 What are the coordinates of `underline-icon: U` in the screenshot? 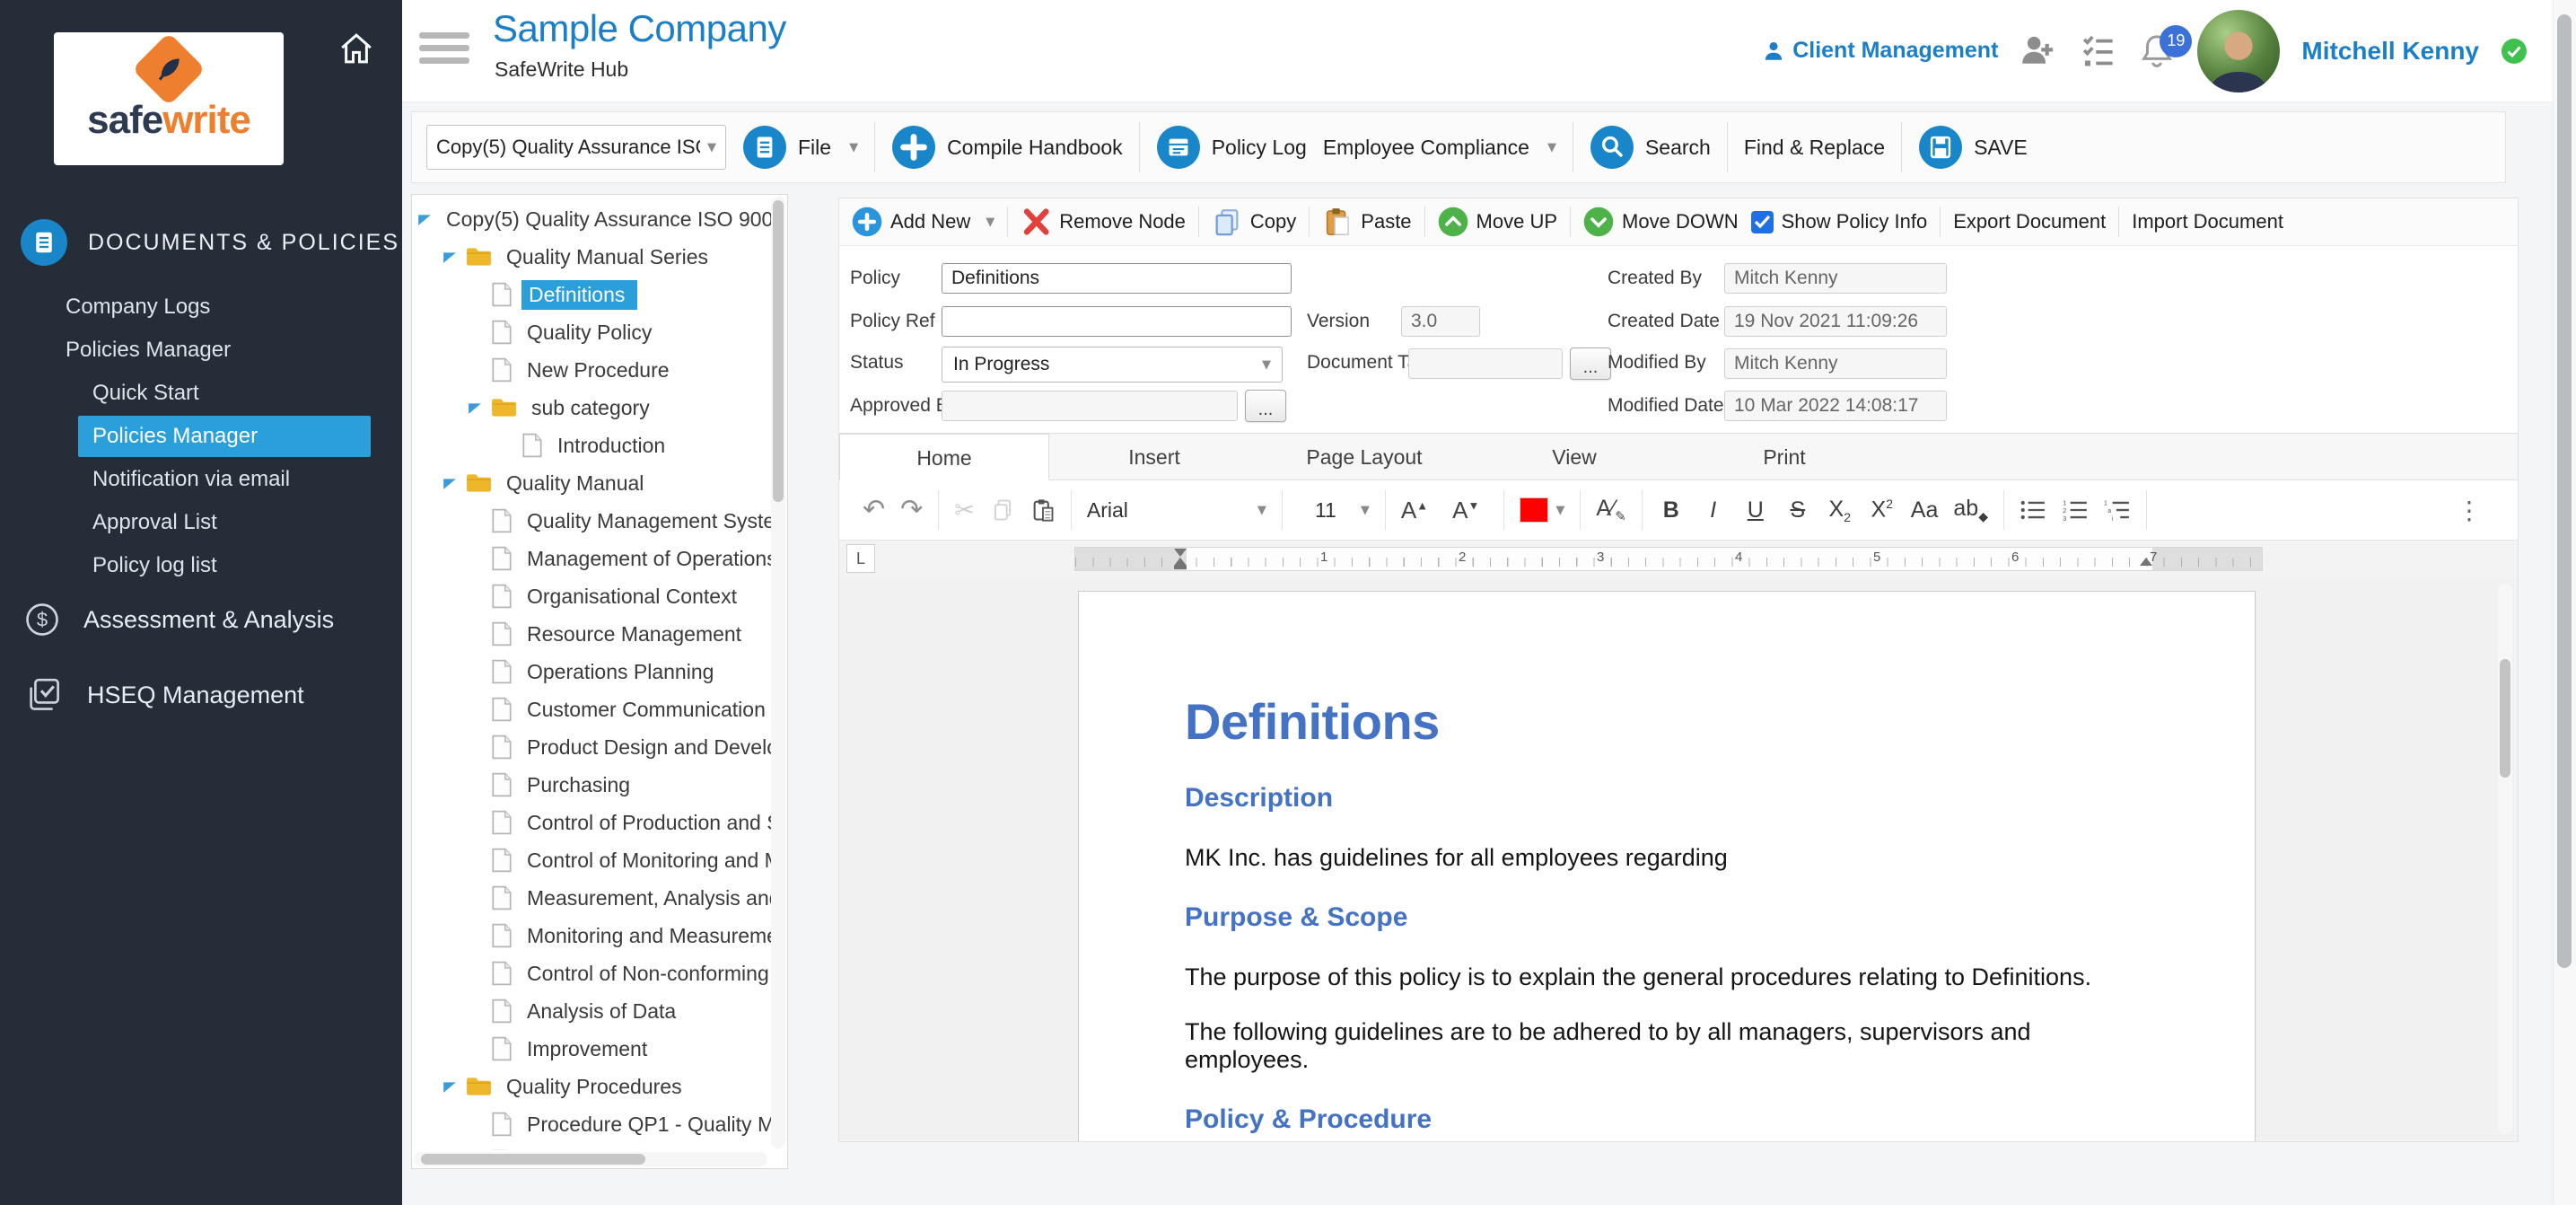 It's located at (1755, 510).